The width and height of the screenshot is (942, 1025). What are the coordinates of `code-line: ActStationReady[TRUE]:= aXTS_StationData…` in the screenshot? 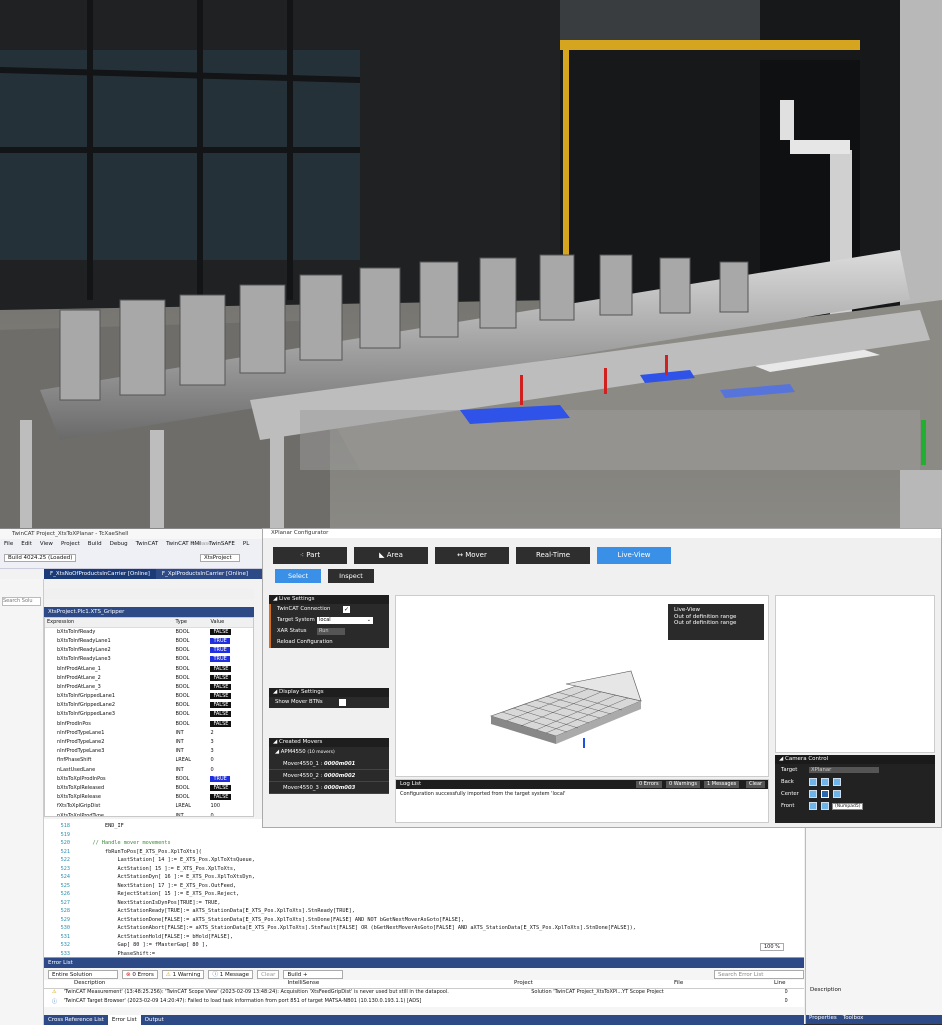 It's located at (217, 911).